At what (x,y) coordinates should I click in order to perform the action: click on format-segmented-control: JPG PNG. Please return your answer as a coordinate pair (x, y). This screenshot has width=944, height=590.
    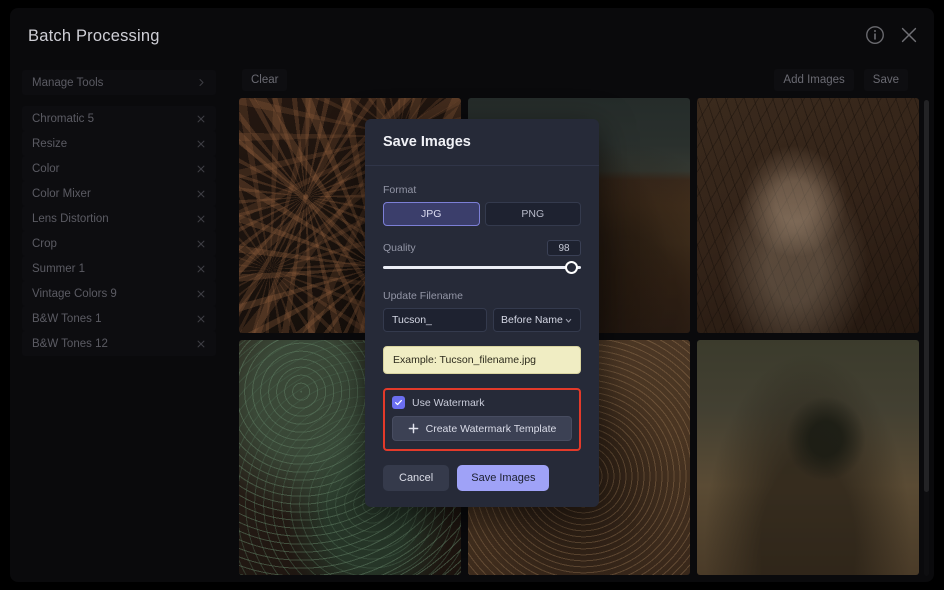
    Looking at the image, I should click on (482, 214).